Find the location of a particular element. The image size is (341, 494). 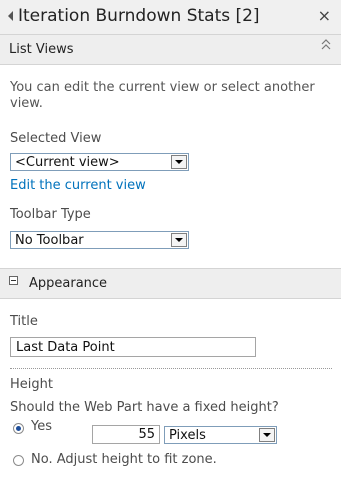

toolbar-type-dropdown: No Toolbar is located at coordinates (99, 240).